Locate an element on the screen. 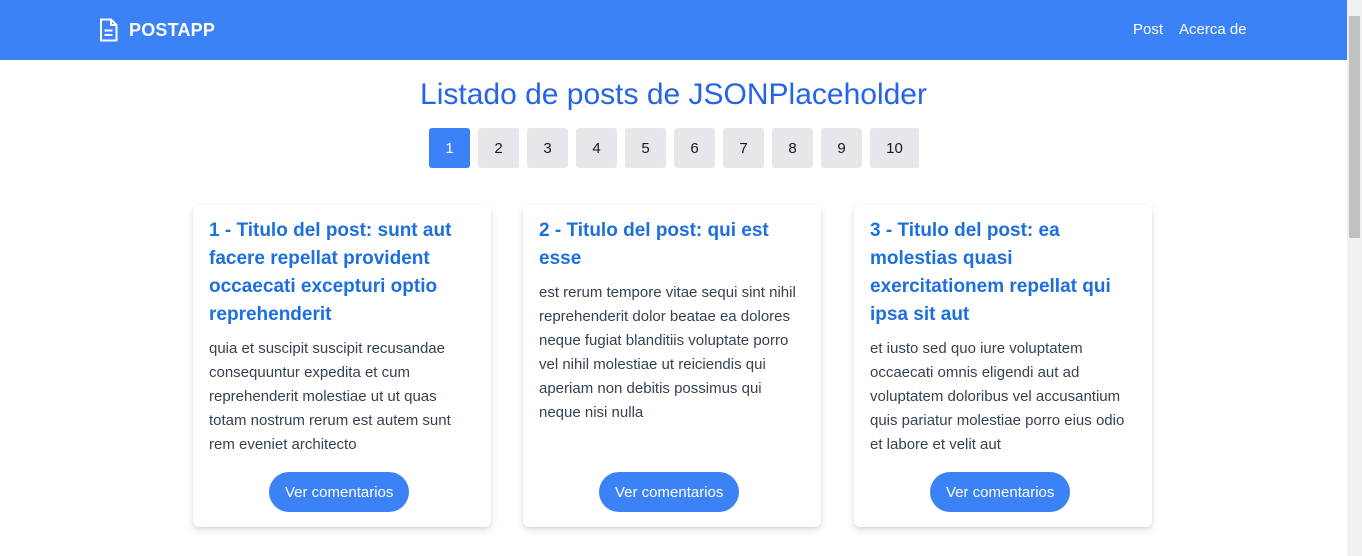 This screenshot has height=556, width=1362. document-icon is located at coordinates (109, 30).